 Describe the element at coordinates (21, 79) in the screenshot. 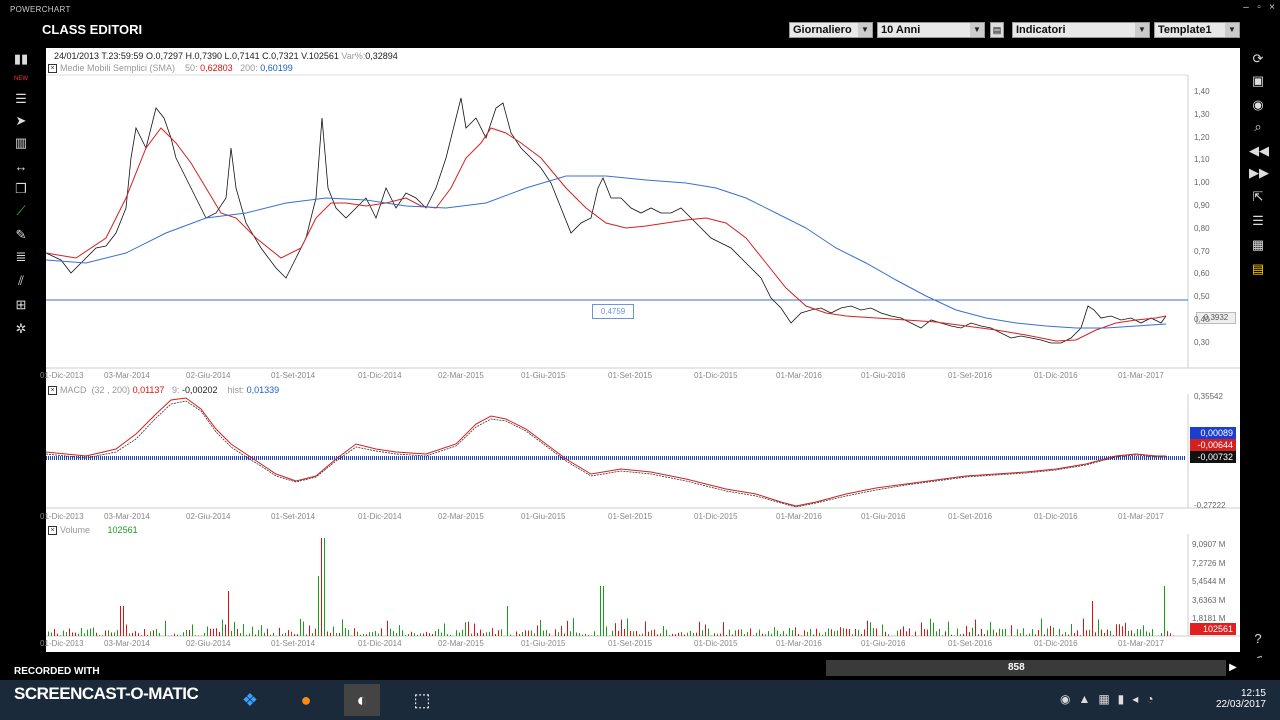

I see `new-icon: NEW` at that location.